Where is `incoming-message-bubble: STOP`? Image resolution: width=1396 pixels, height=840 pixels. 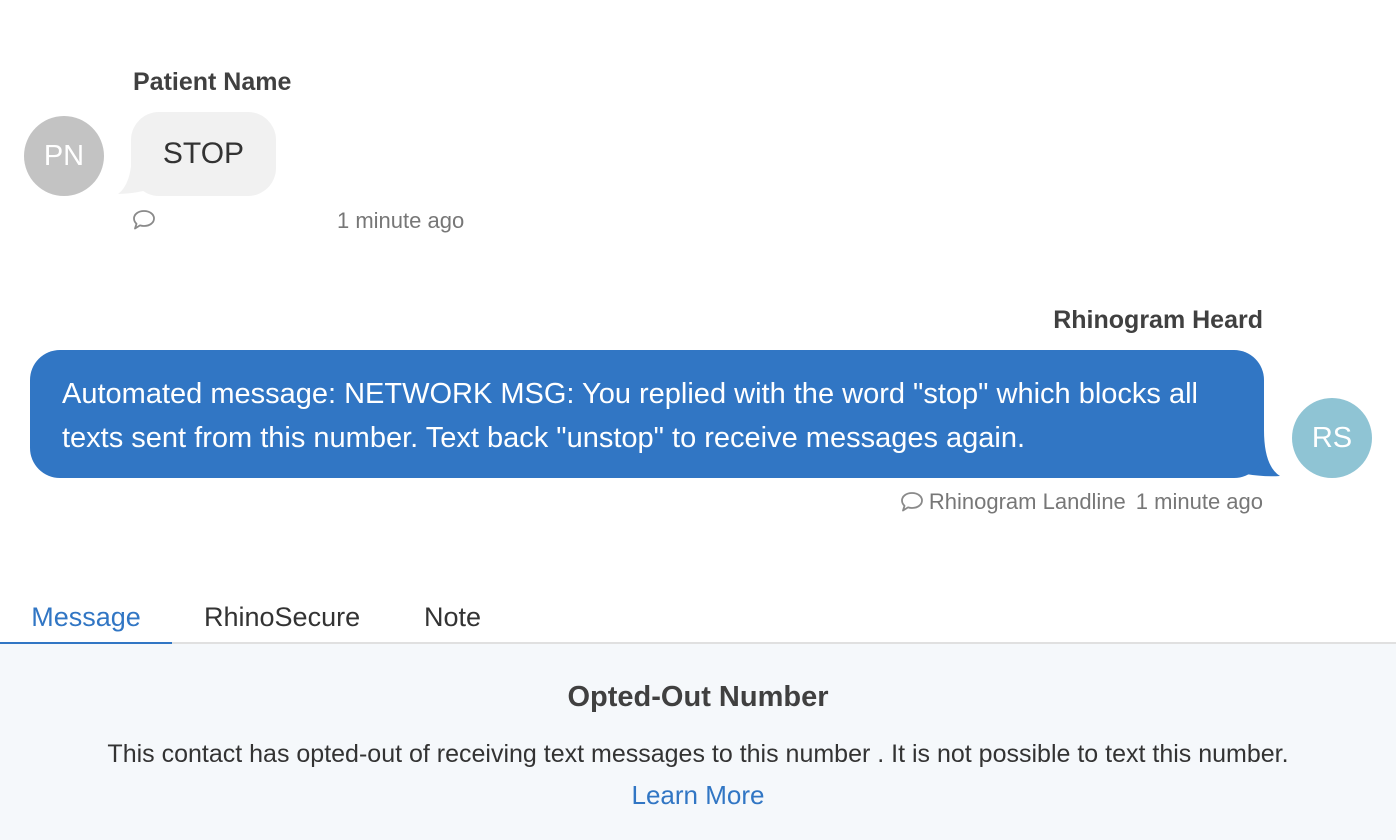
incoming-message-bubble: STOP is located at coordinates (203, 154).